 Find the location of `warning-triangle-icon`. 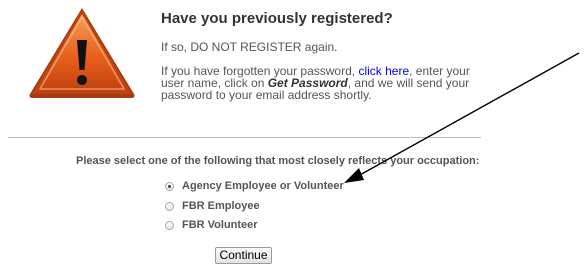

warning-triangle-icon is located at coordinates (82, 53).